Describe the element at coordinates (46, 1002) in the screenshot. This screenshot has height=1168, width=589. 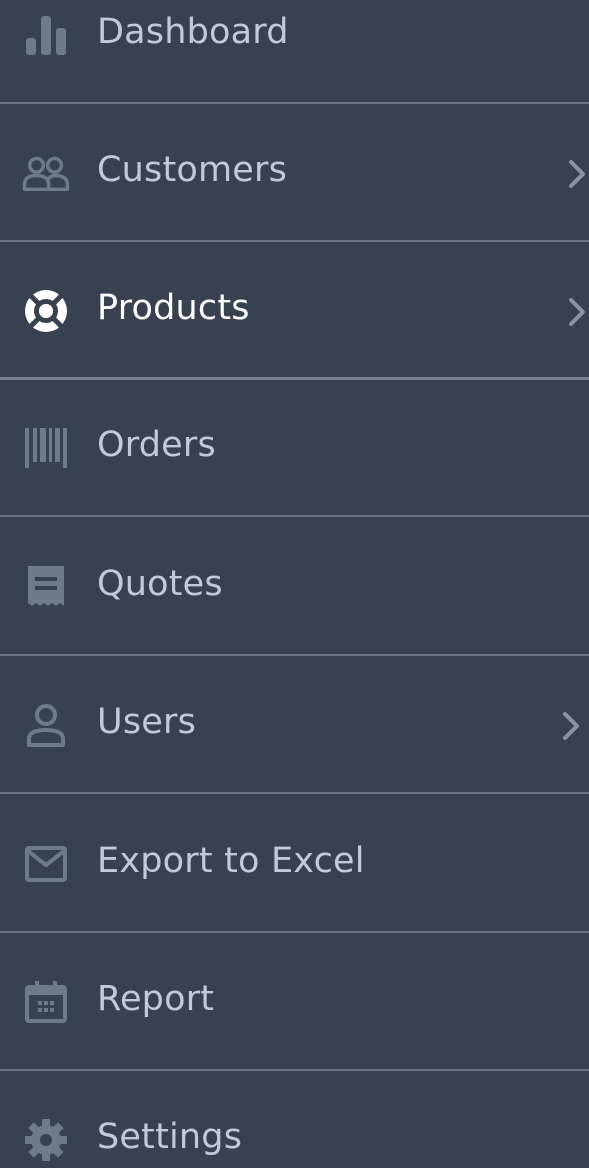
I see `calendar-icon` at that location.